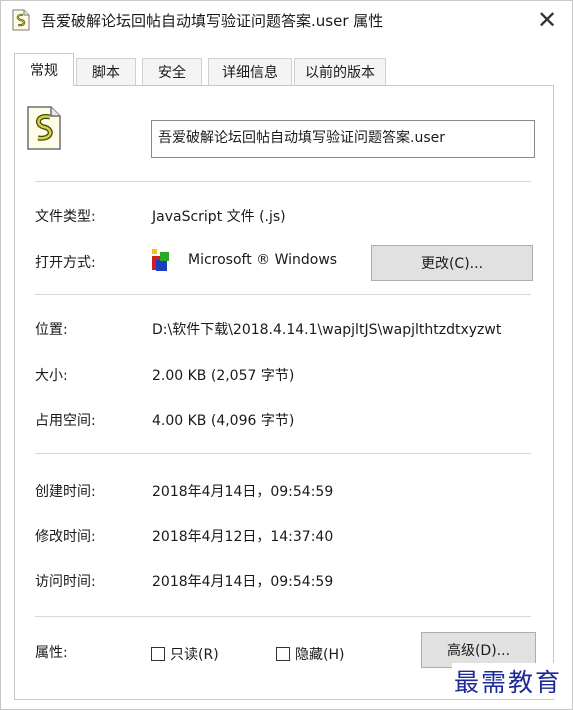 The height and width of the screenshot is (710, 573). What do you see at coordinates (172, 71) in the screenshot?
I see `tab-security: 安全` at bounding box center [172, 71].